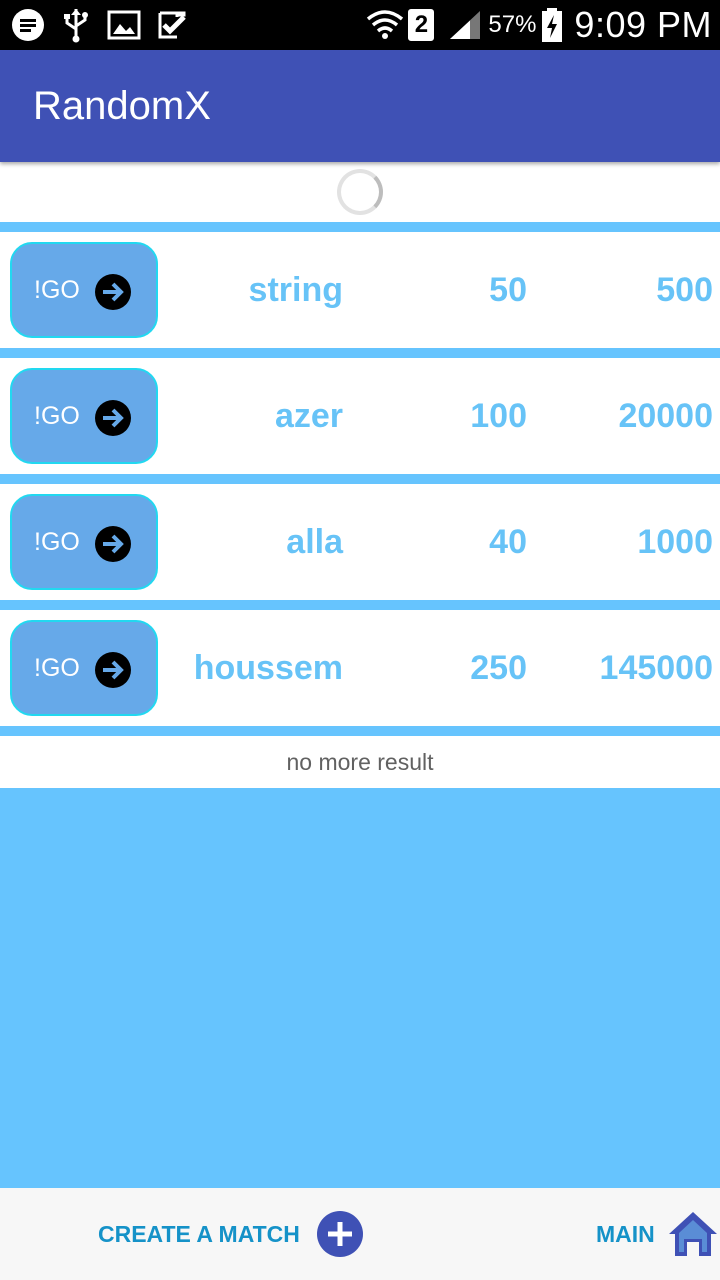 This screenshot has height=1280, width=720. I want to click on image-icon, so click(124, 25).